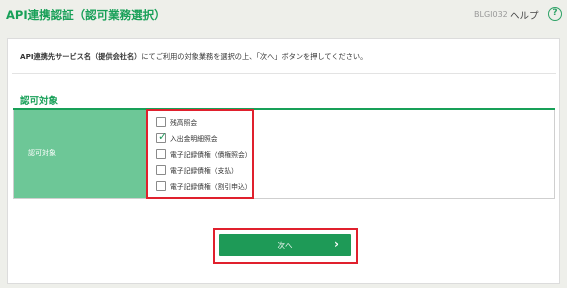 The width and height of the screenshot is (567, 288). I want to click on section-title: 認可対象, so click(39, 101).